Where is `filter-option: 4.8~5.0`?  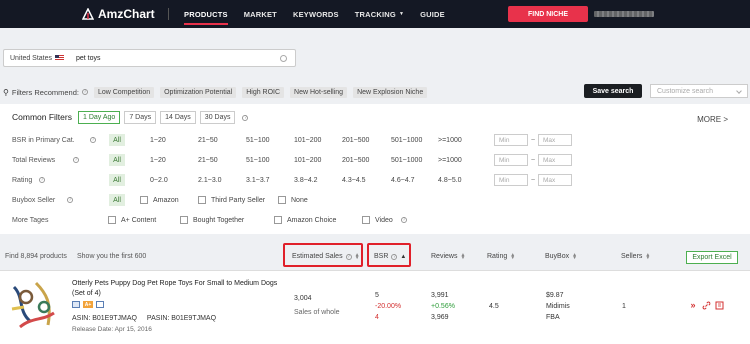 filter-option: 4.8~5.0 is located at coordinates (450, 180).